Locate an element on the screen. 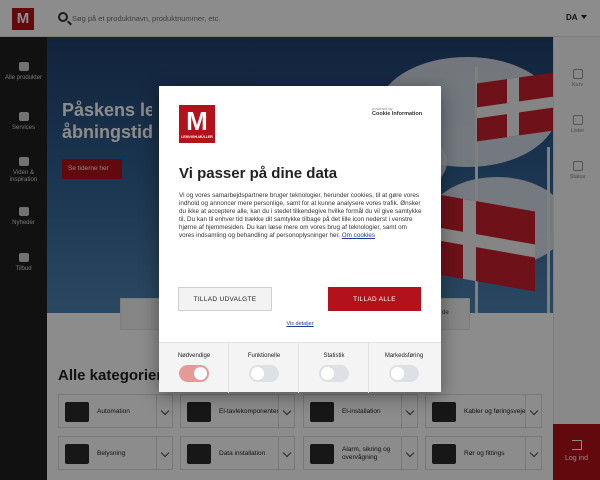 This screenshot has height=480, width=600. allow-all-button: TILLAD ALLE is located at coordinates (374, 299).